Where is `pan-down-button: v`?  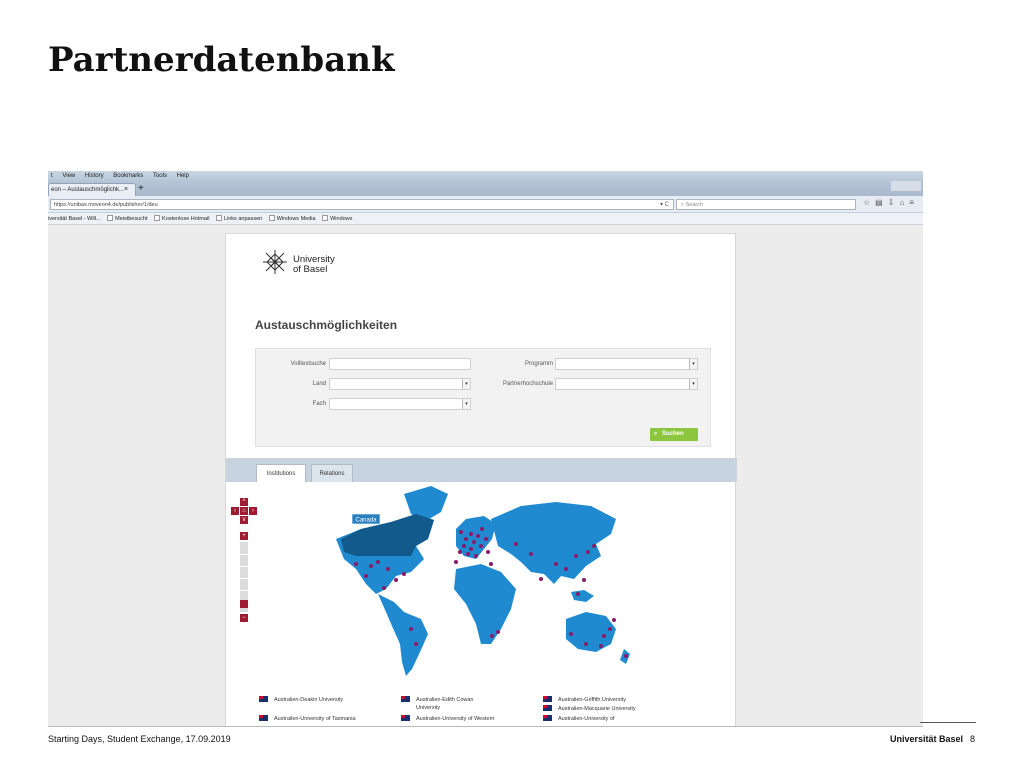 pan-down-button: v is located at coordinates (244, 520).